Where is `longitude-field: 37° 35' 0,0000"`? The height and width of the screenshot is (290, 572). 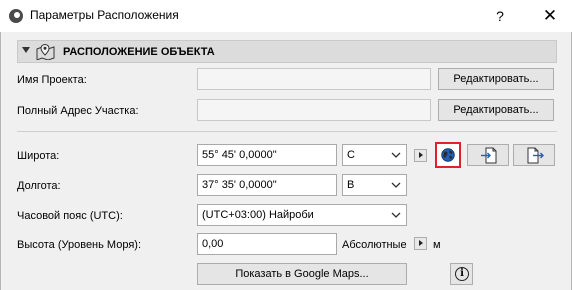 longitude-field: 37° 35' 0,0000" is located at coordinates (267, 185).